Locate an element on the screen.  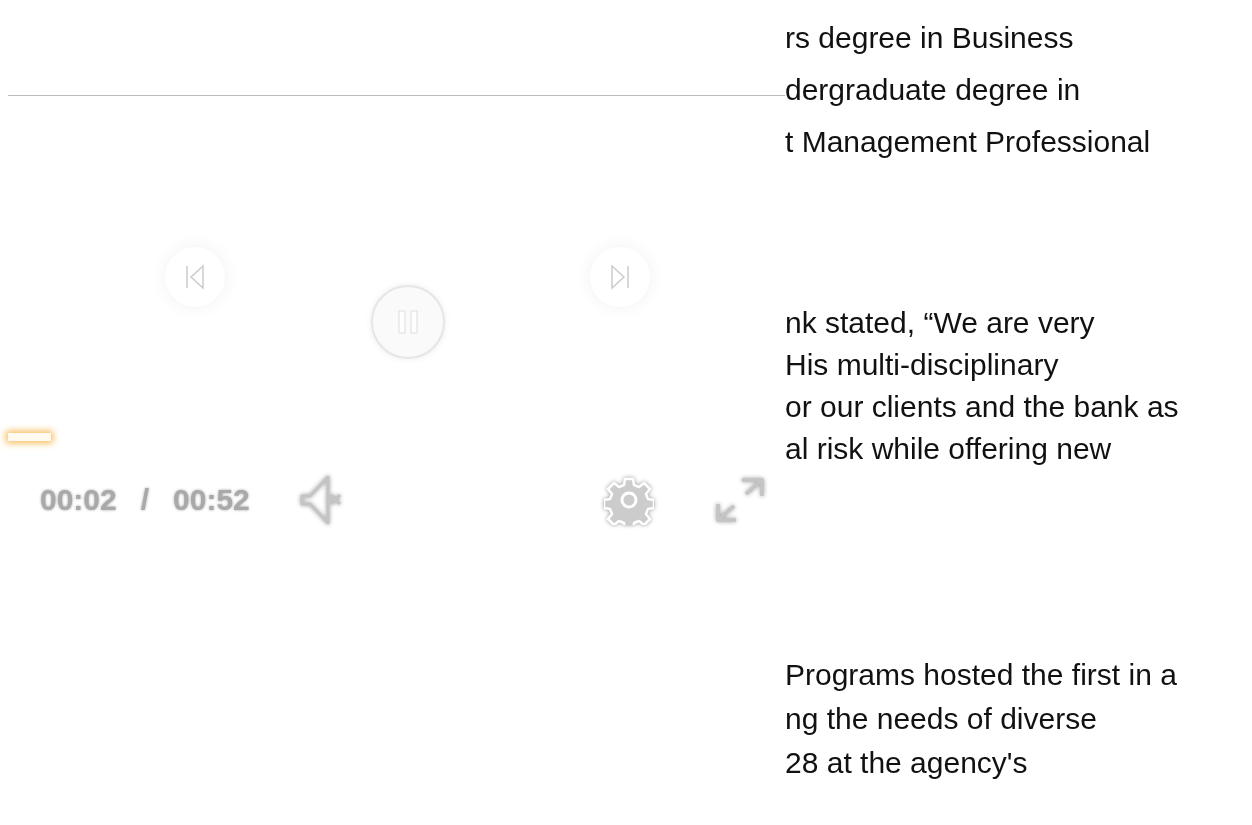
article-text-line: His multi-disciplinary is located at coordinates (922, 365).